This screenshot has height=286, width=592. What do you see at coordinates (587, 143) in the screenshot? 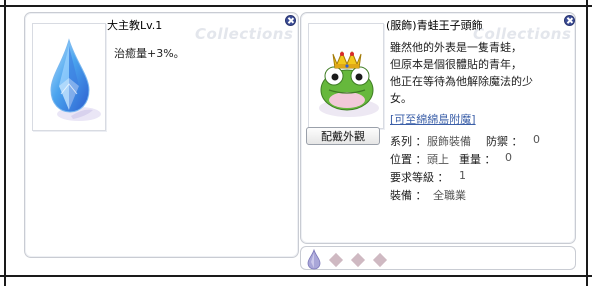
I see `frame-right-line` at bounding box center [587, 143].